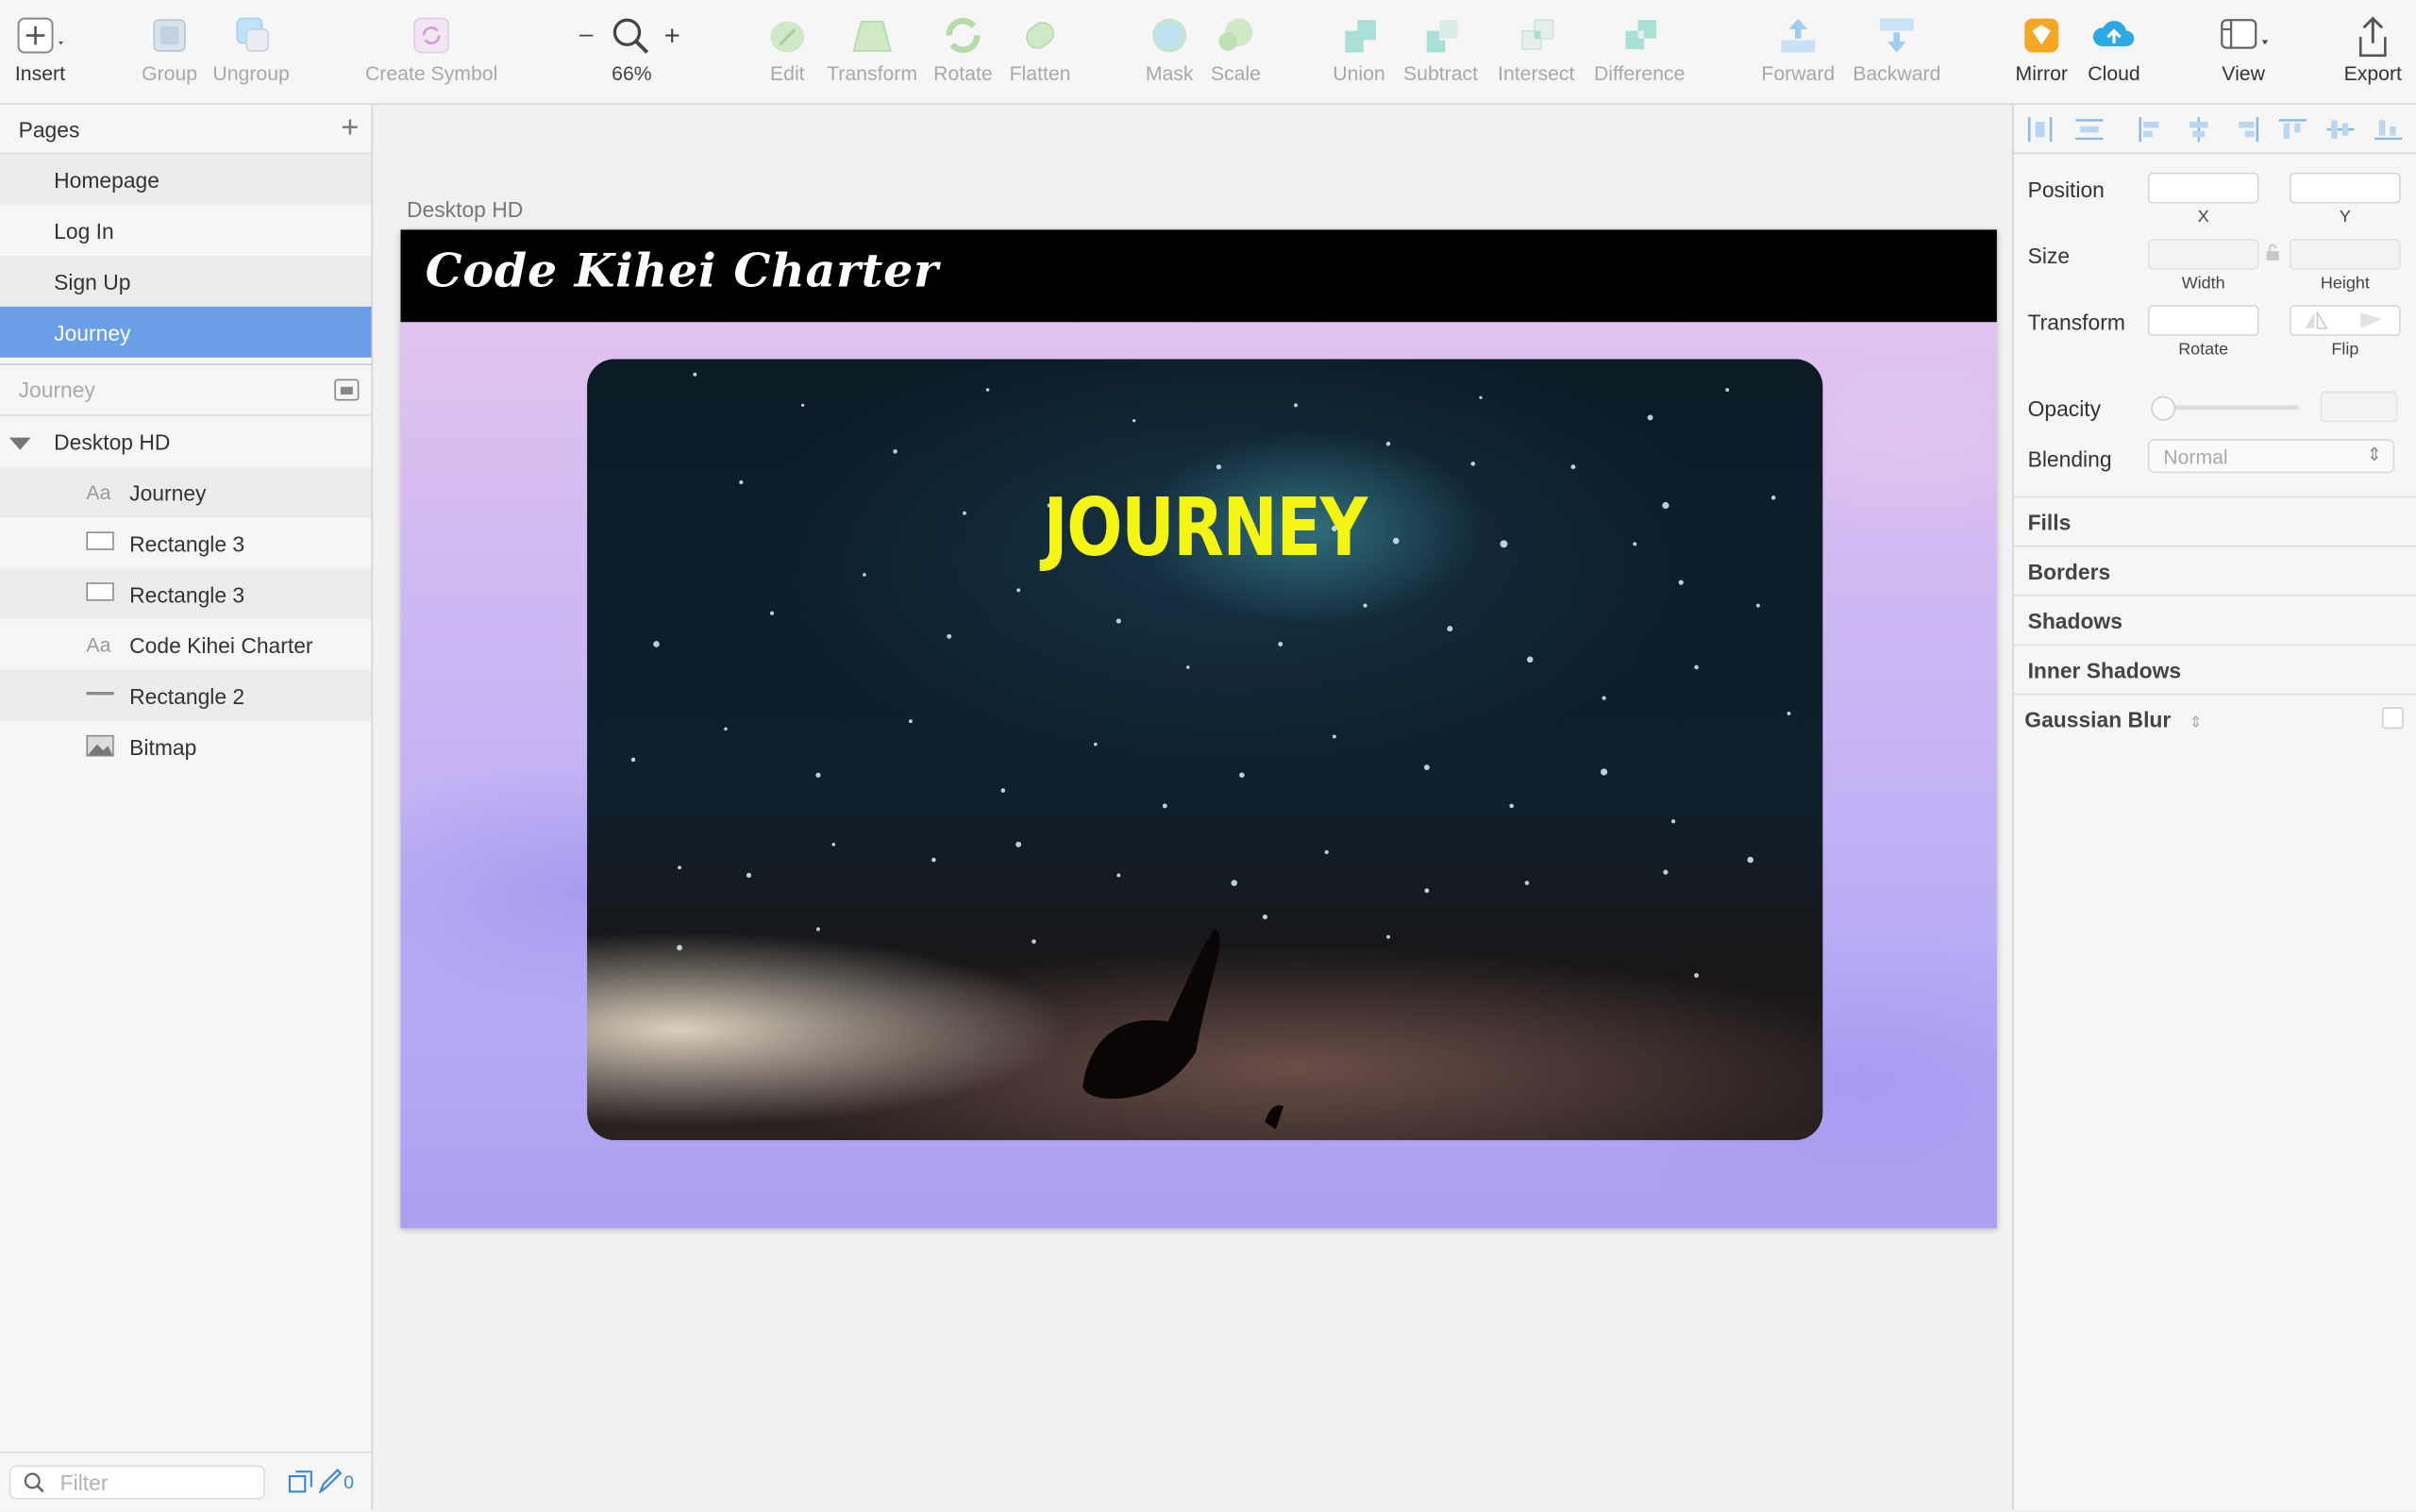 This screenshot has width=2416, height=1512. I want to click on line-icon, so click(102, 696).